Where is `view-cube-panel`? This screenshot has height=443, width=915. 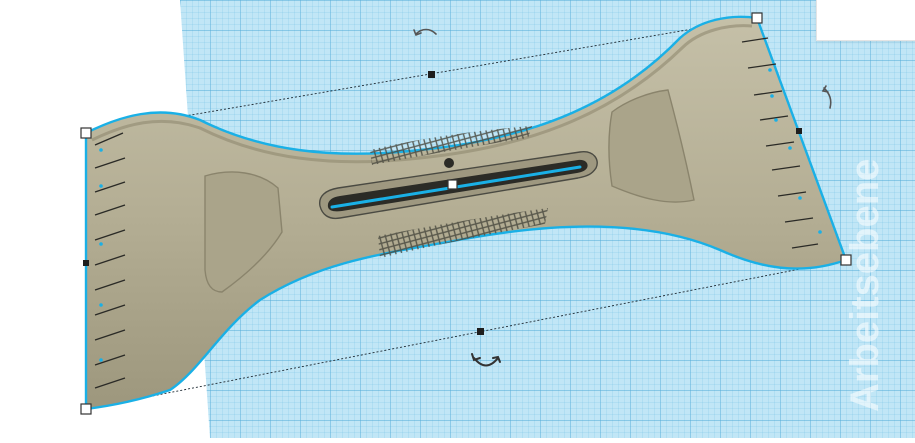 view-cube-panel is located at coordinates (865, 20).